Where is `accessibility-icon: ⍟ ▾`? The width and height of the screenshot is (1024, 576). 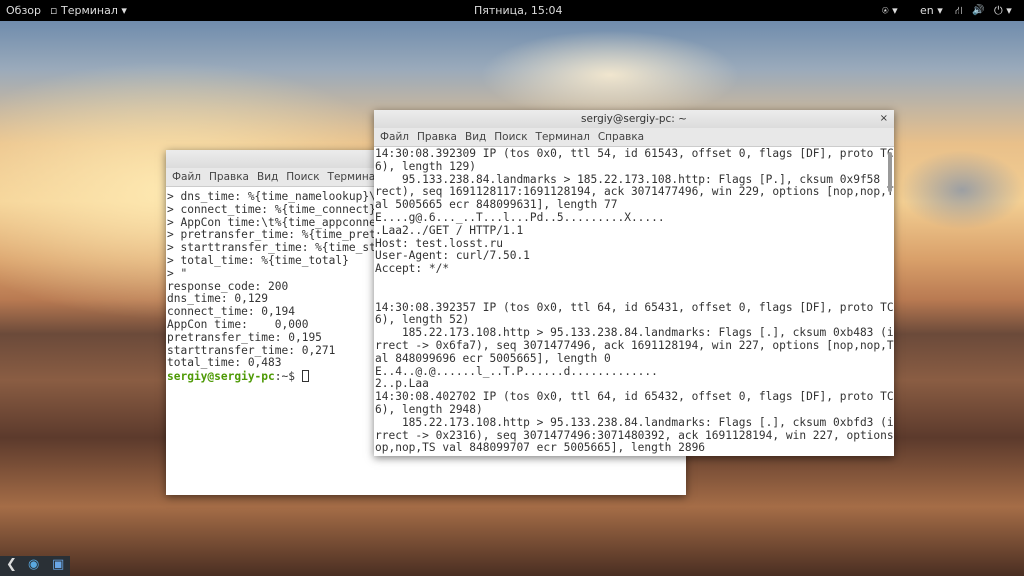 accessibility-icon: ⍟ ▾ is located at coordinates (890, 10).